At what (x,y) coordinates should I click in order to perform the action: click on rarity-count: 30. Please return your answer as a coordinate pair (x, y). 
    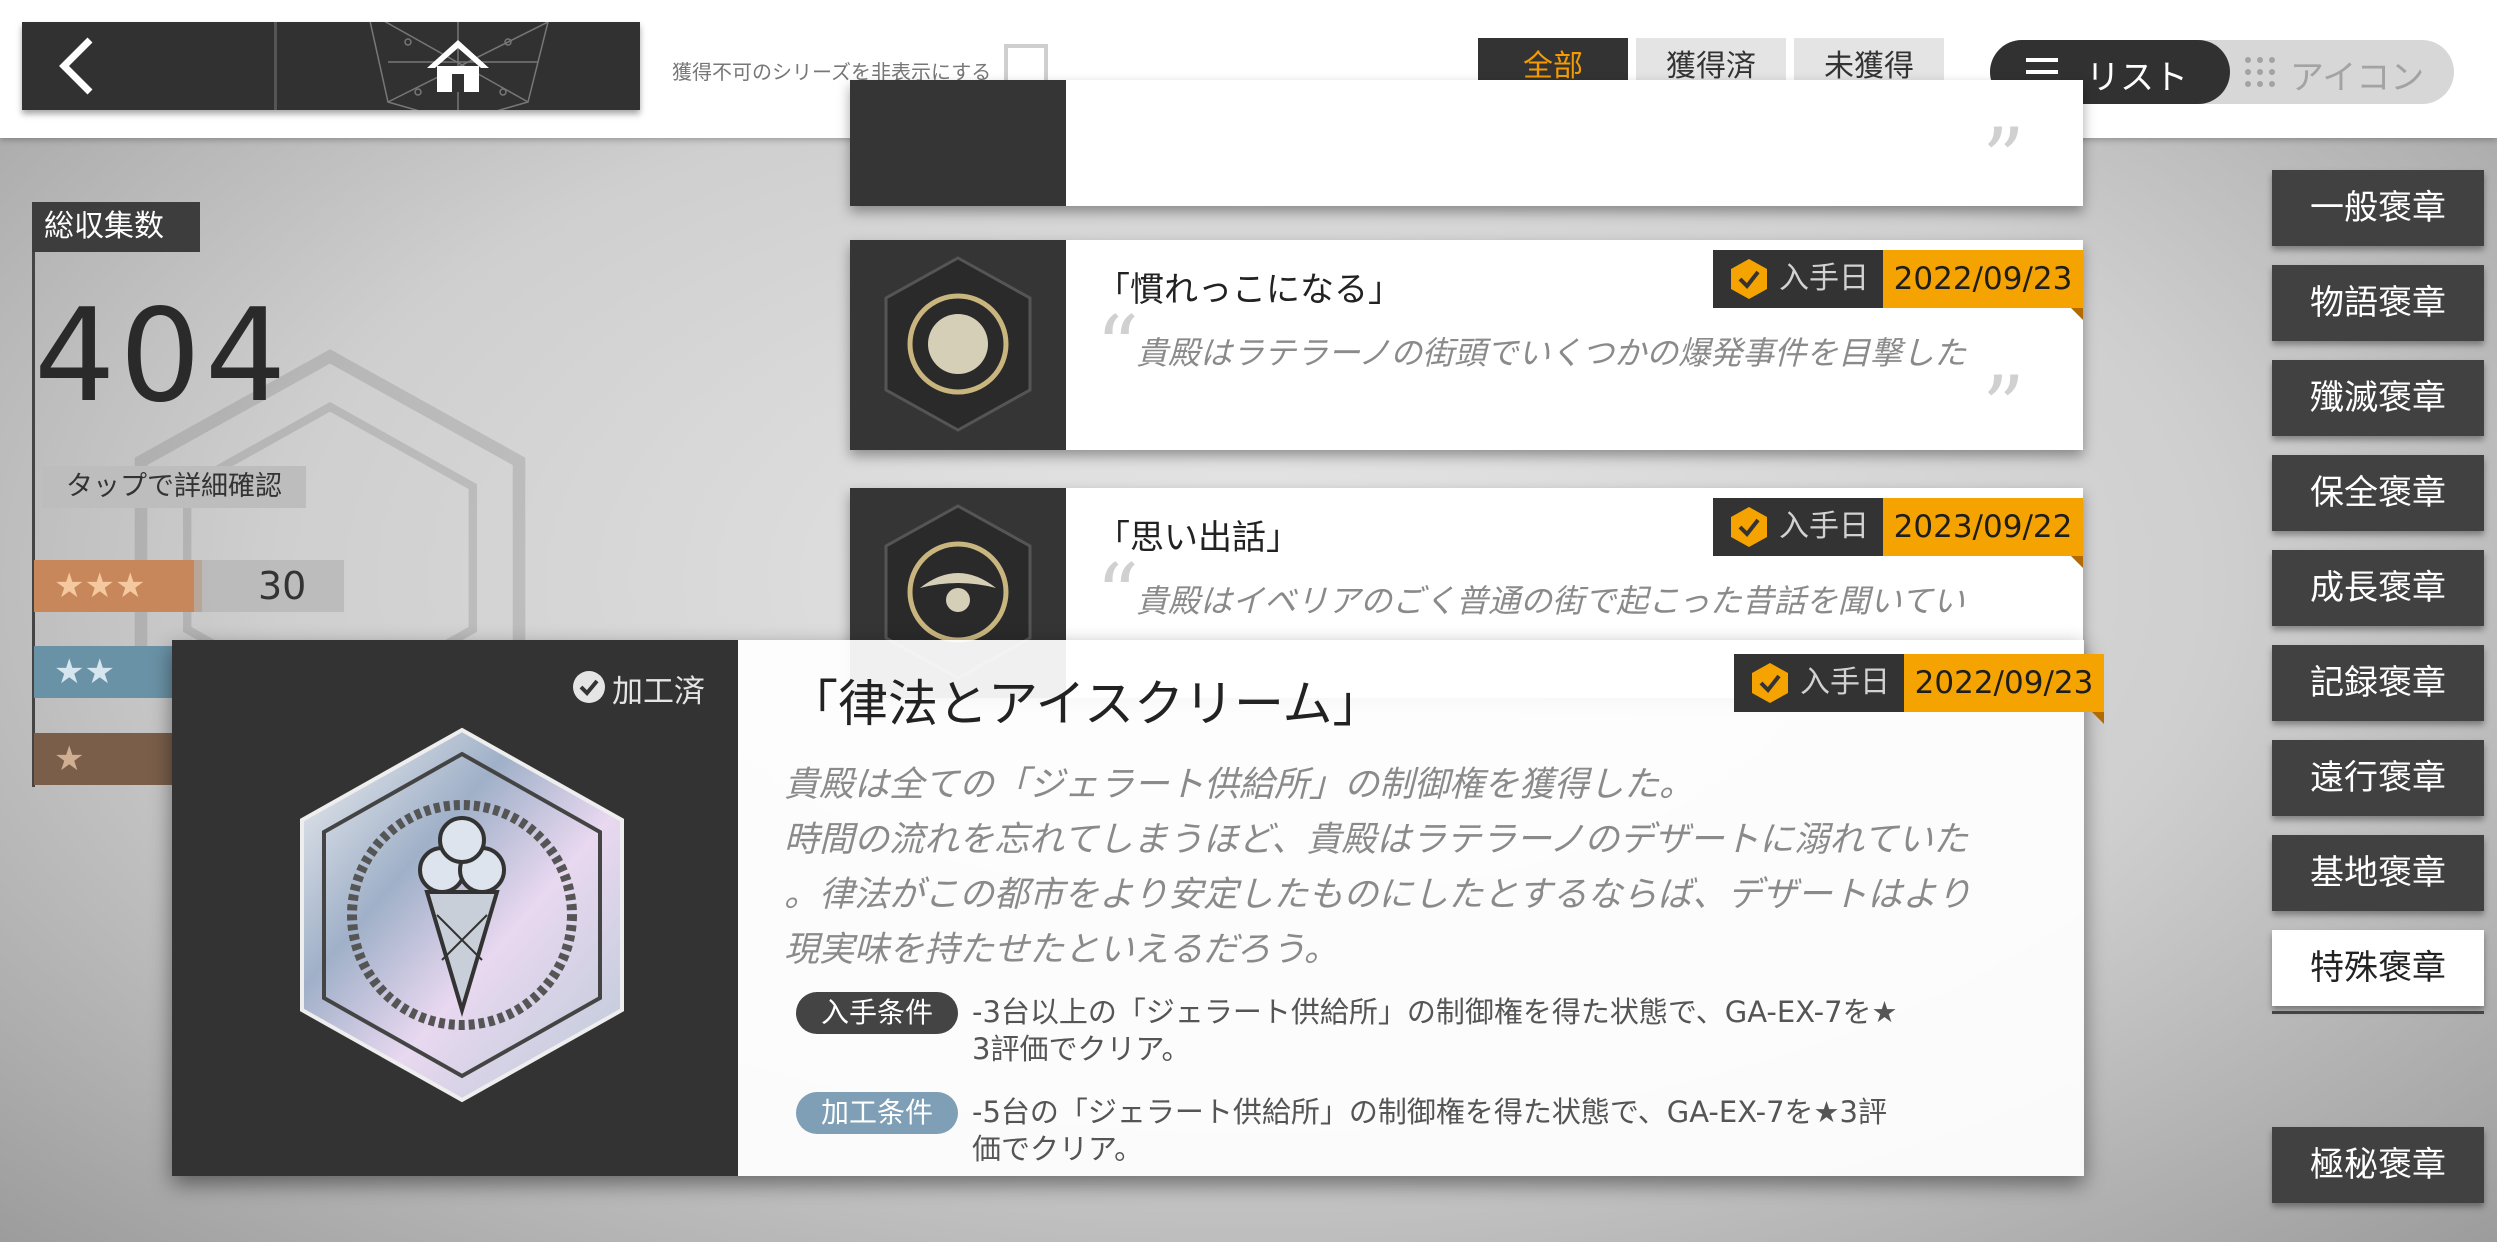
    Looking at the image, I should click on (269, 586).